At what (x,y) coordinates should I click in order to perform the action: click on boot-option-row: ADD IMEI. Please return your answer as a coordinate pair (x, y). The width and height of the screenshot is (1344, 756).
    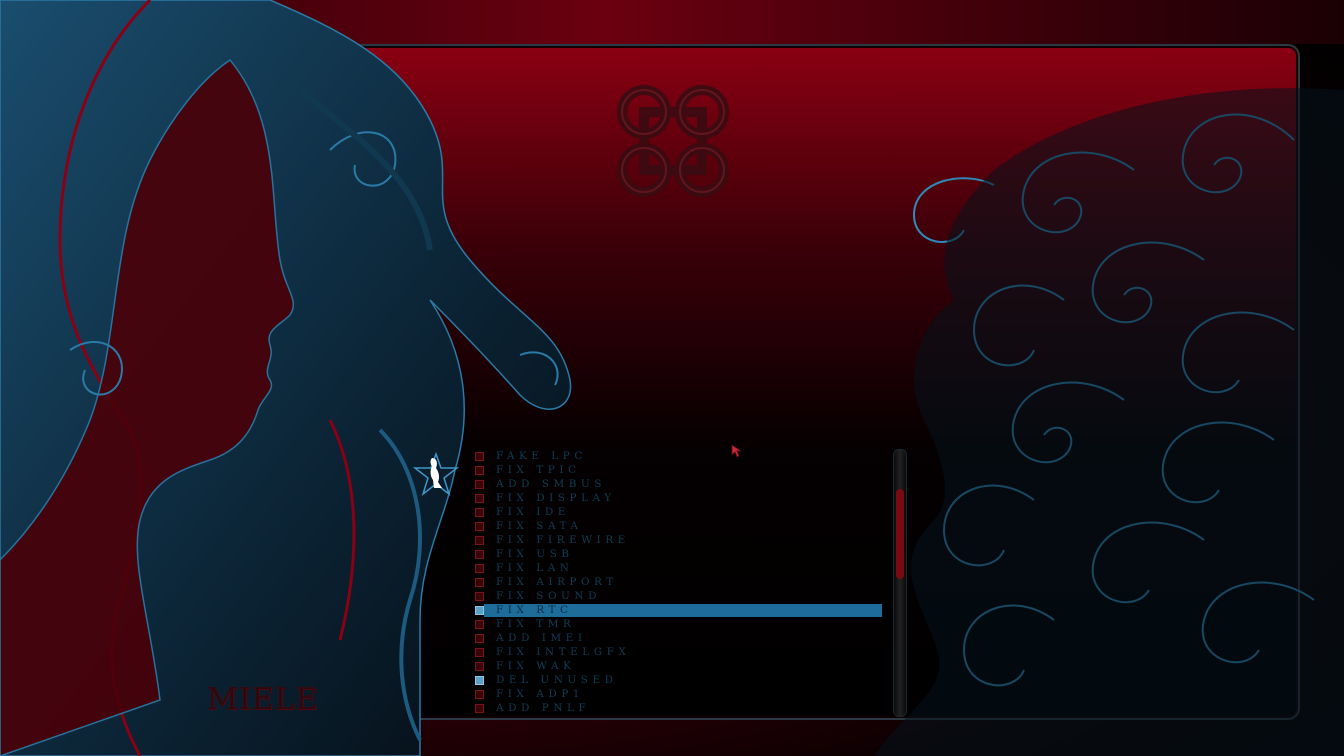
    Looking at the image, I should click on (682, 638).